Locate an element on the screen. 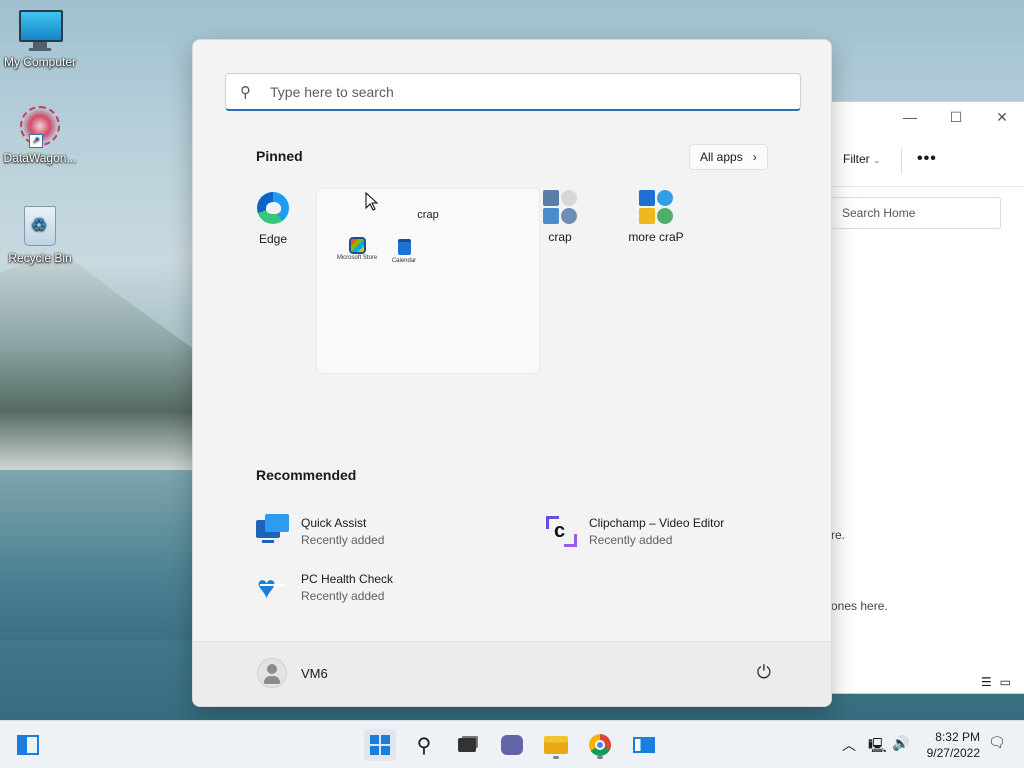 This screenshot has height=768, width=1024. chat-icon is located at coordinates (512, 745).